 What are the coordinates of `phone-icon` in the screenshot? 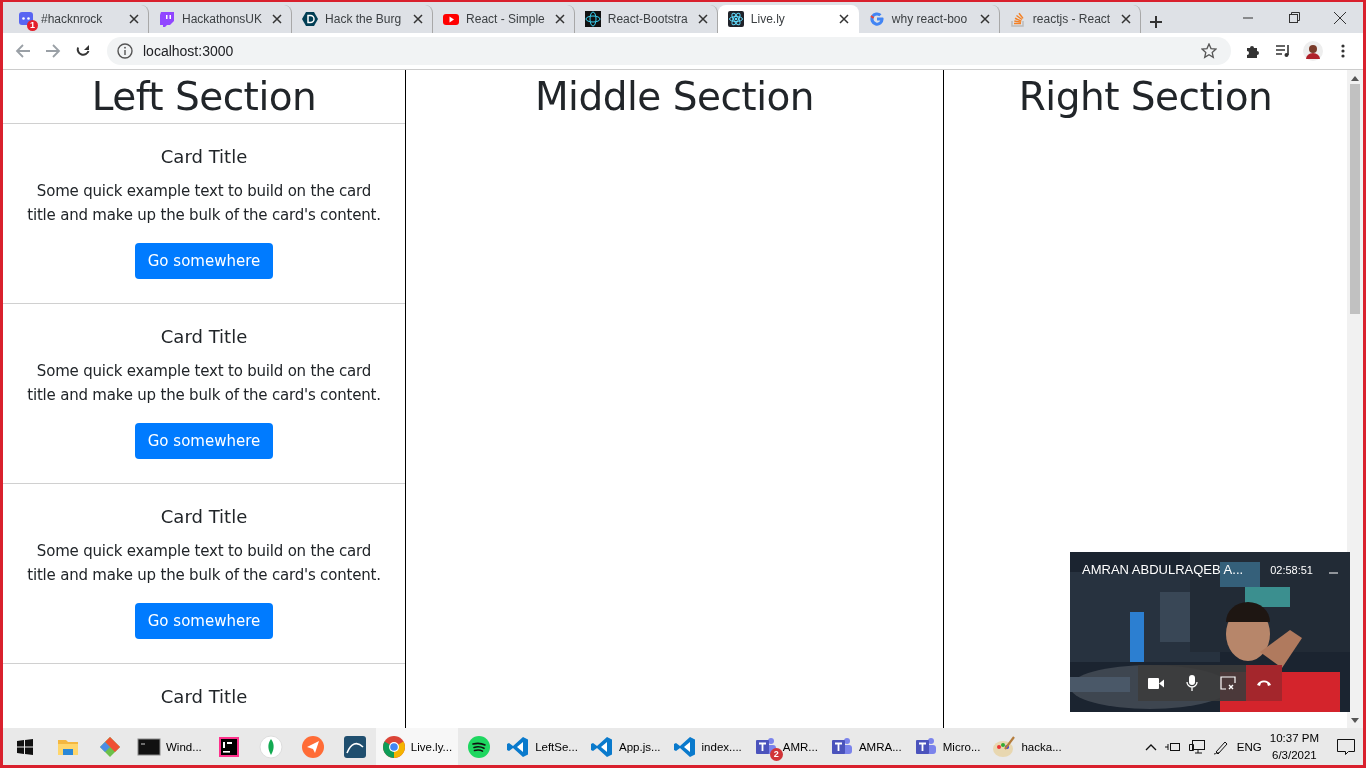 It's located at (1264, 683).